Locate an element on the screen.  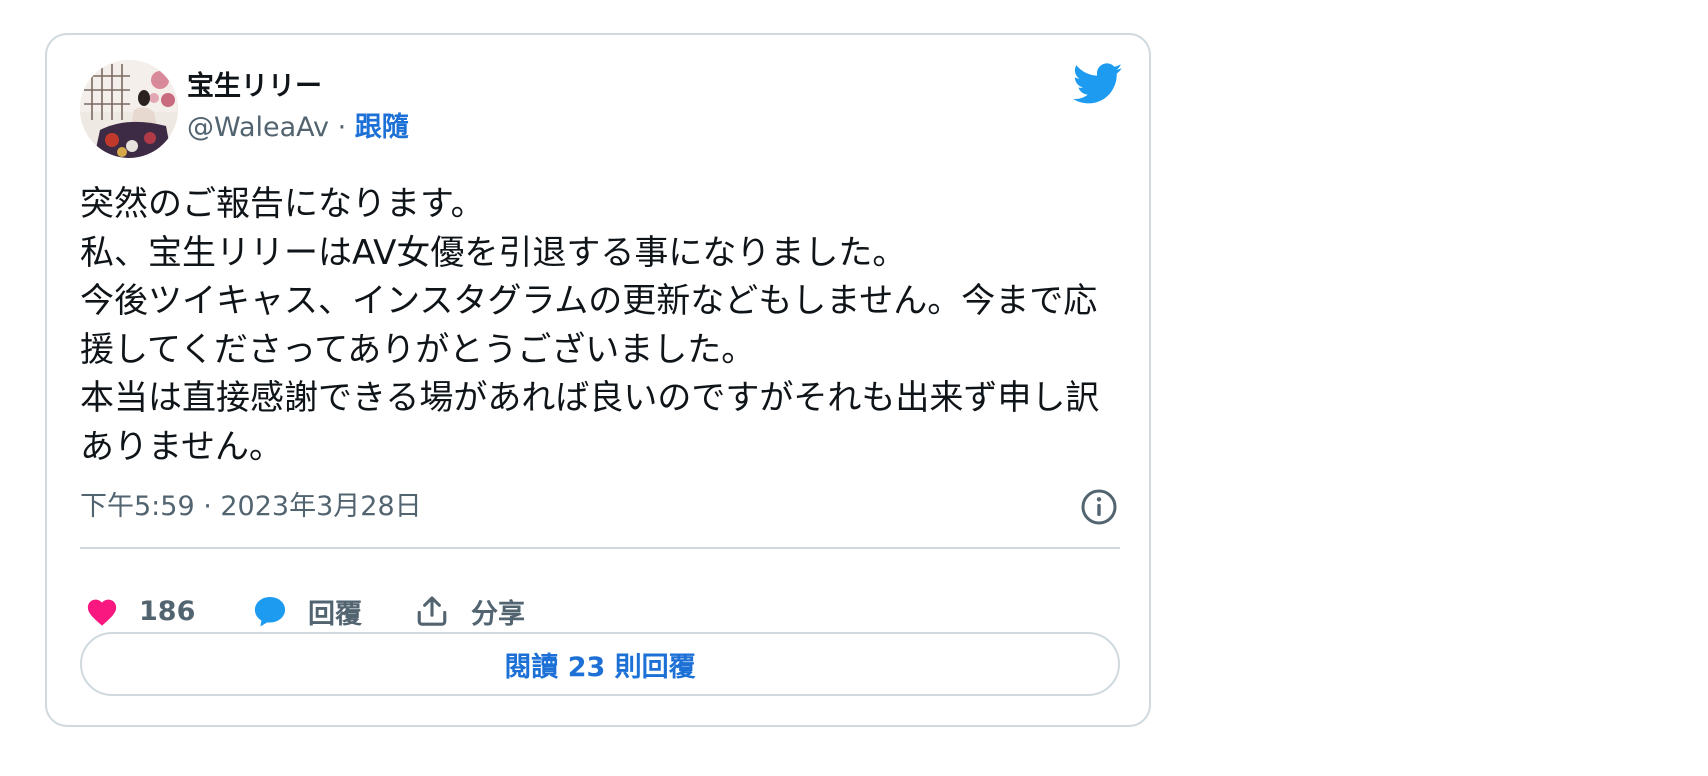
avatar is located at coordinates (129, 109).